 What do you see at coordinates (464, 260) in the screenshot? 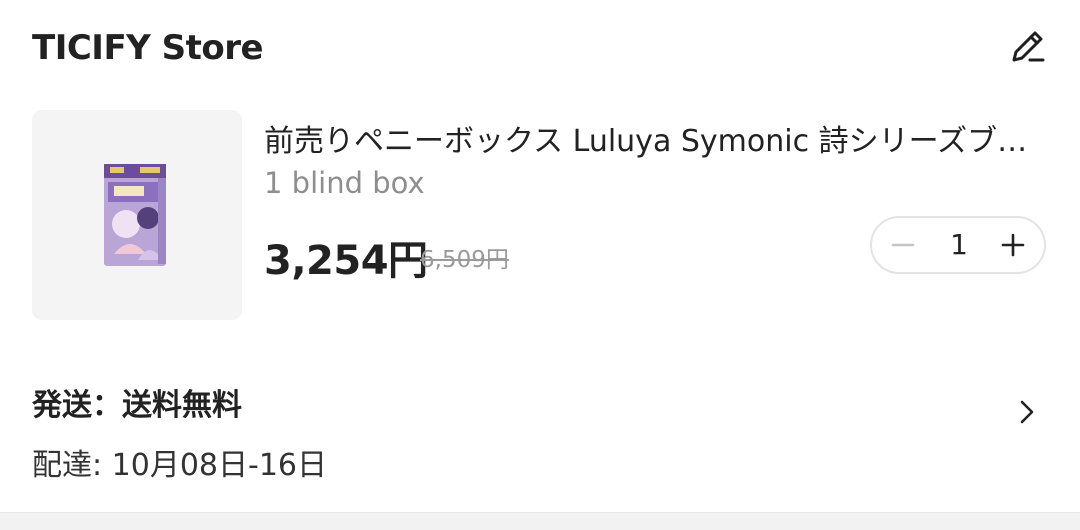
I see `original-price: 6,509円` at bounding box center [464, 260].